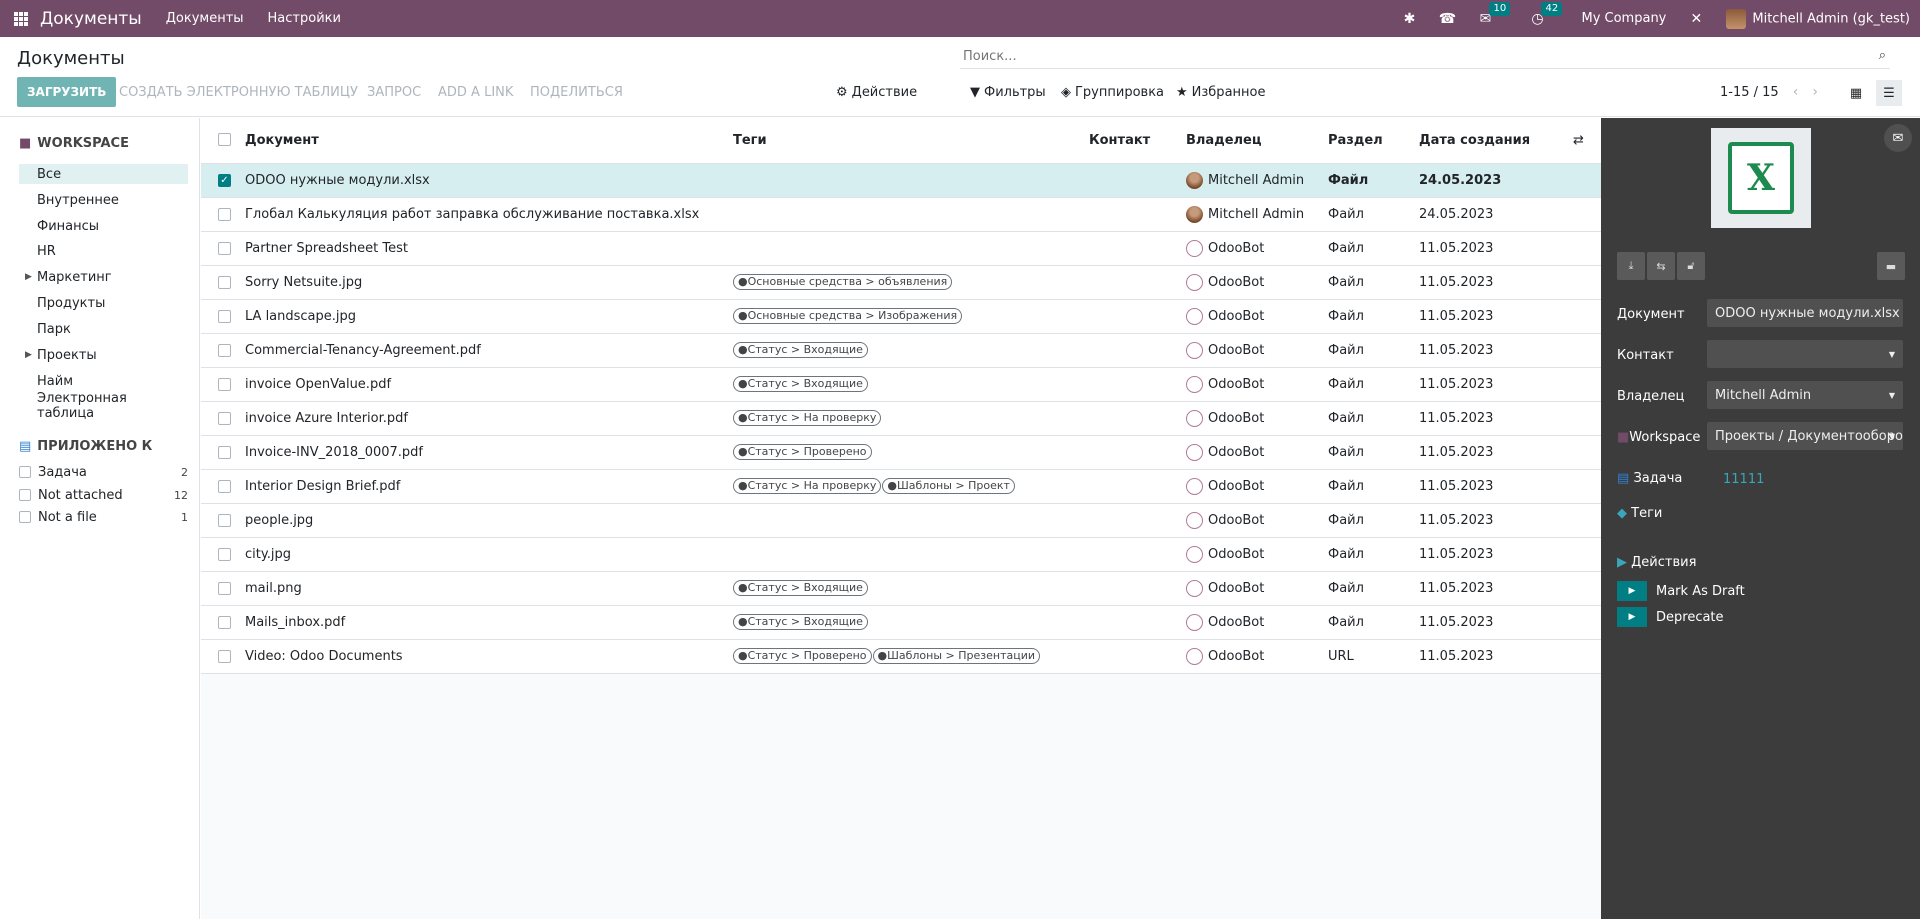  What do you see at coordinates (1761, 178) in the screenshot?
I see `document-thumbnail: X` at bounding box center [1761, 178].